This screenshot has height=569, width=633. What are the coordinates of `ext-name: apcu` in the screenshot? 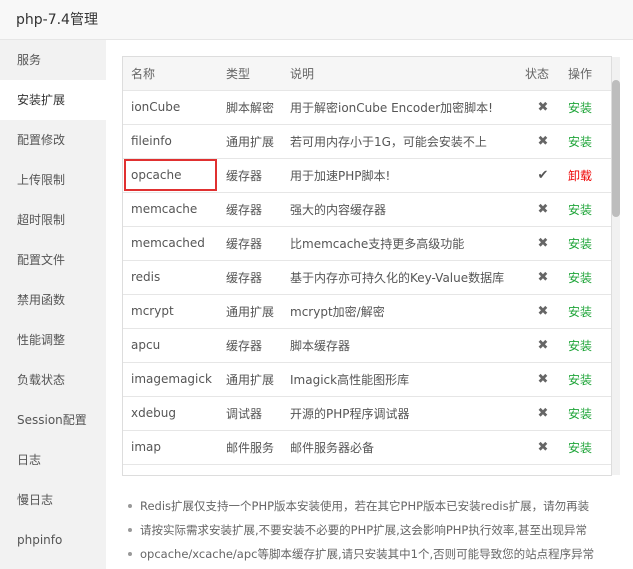 It's located at (170, 345).